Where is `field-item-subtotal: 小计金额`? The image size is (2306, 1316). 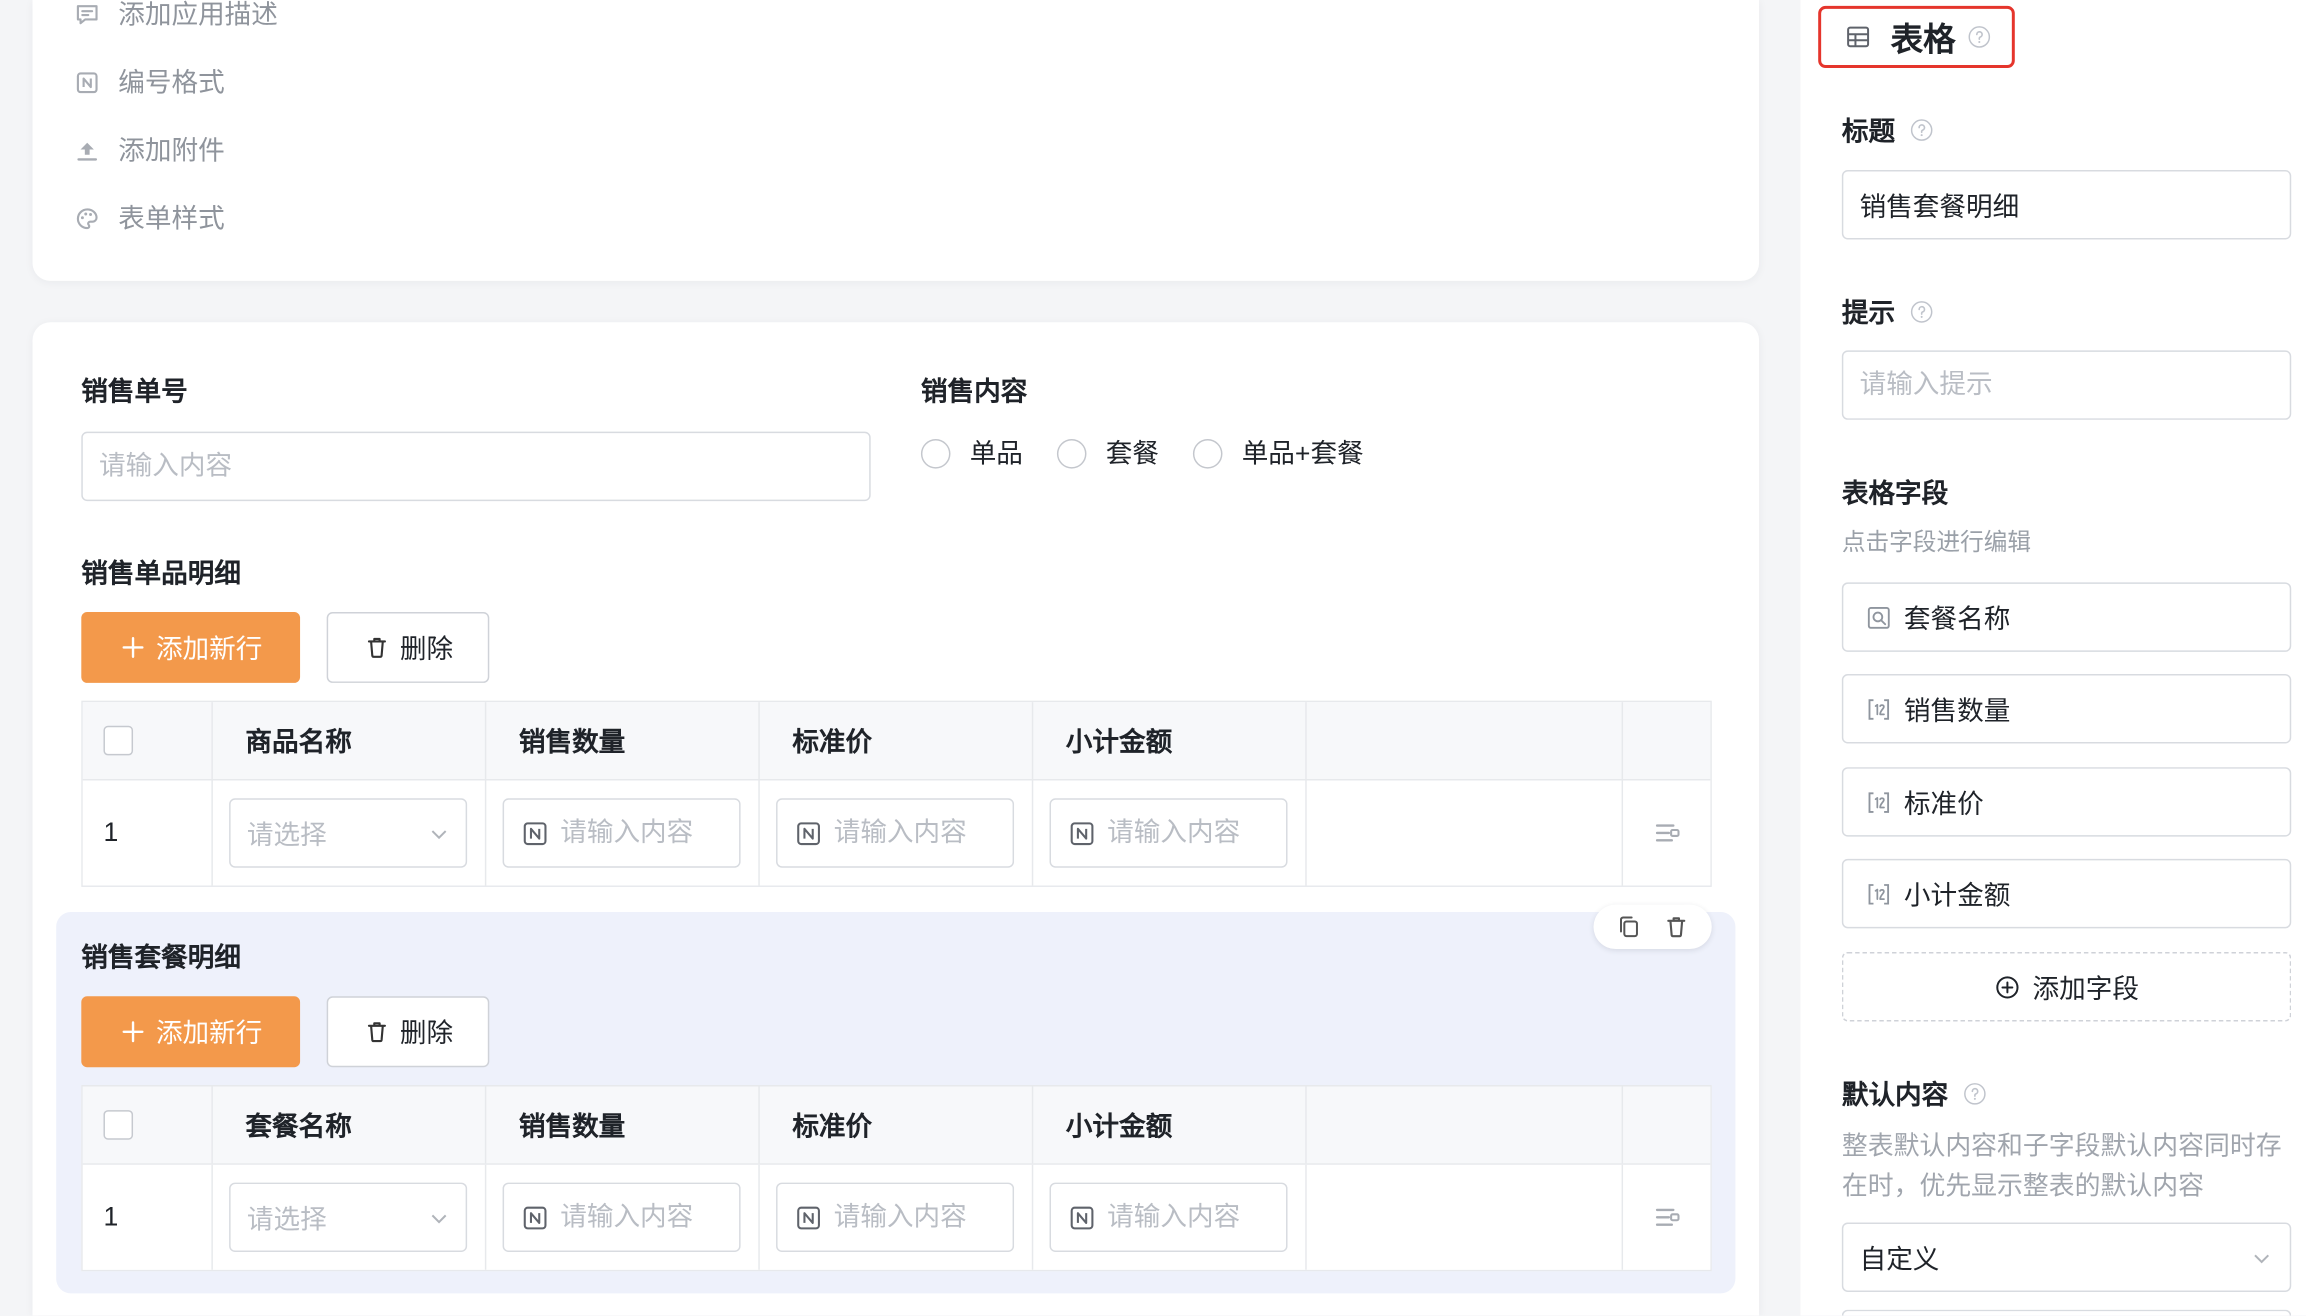 field-item-subtotal: 小计金额 is located at coordinates (2066, 893).